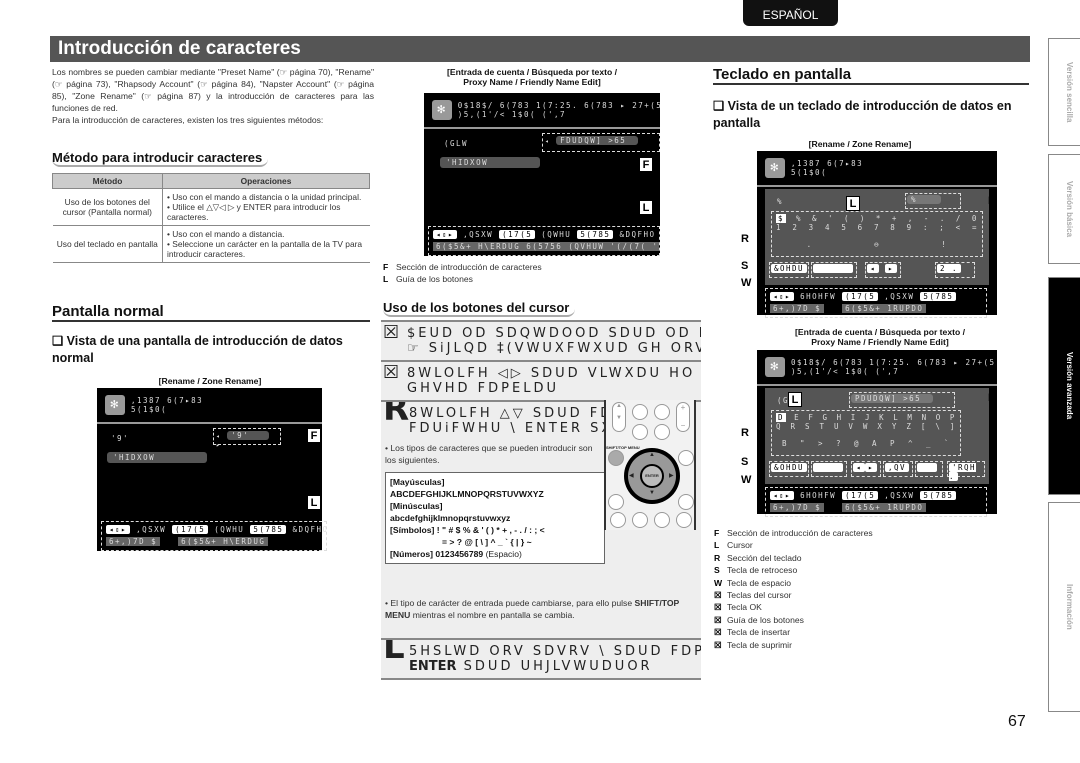 The image size is (1080, 763). Describe the element at coordinates (616, 458) in the screenshot. I see `shift-top-menu-button` at that location.